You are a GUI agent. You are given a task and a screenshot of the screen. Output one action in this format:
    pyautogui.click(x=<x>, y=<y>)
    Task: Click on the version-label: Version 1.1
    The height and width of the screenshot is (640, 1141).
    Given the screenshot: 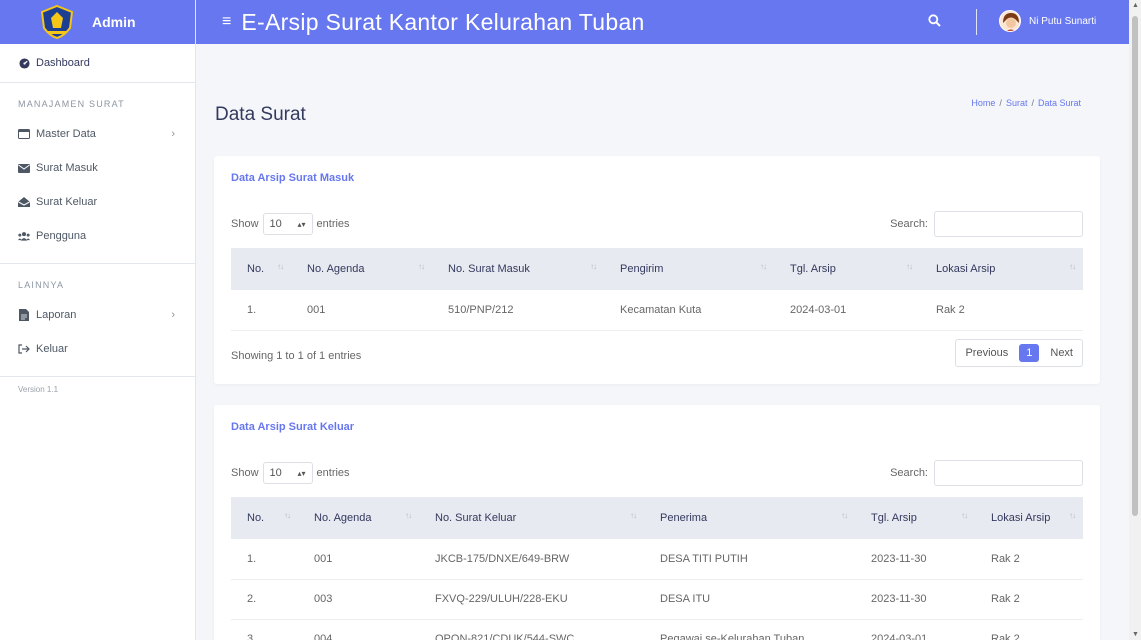 What is the action you would take?
    pyautogui.click(x=38, y=389)
    